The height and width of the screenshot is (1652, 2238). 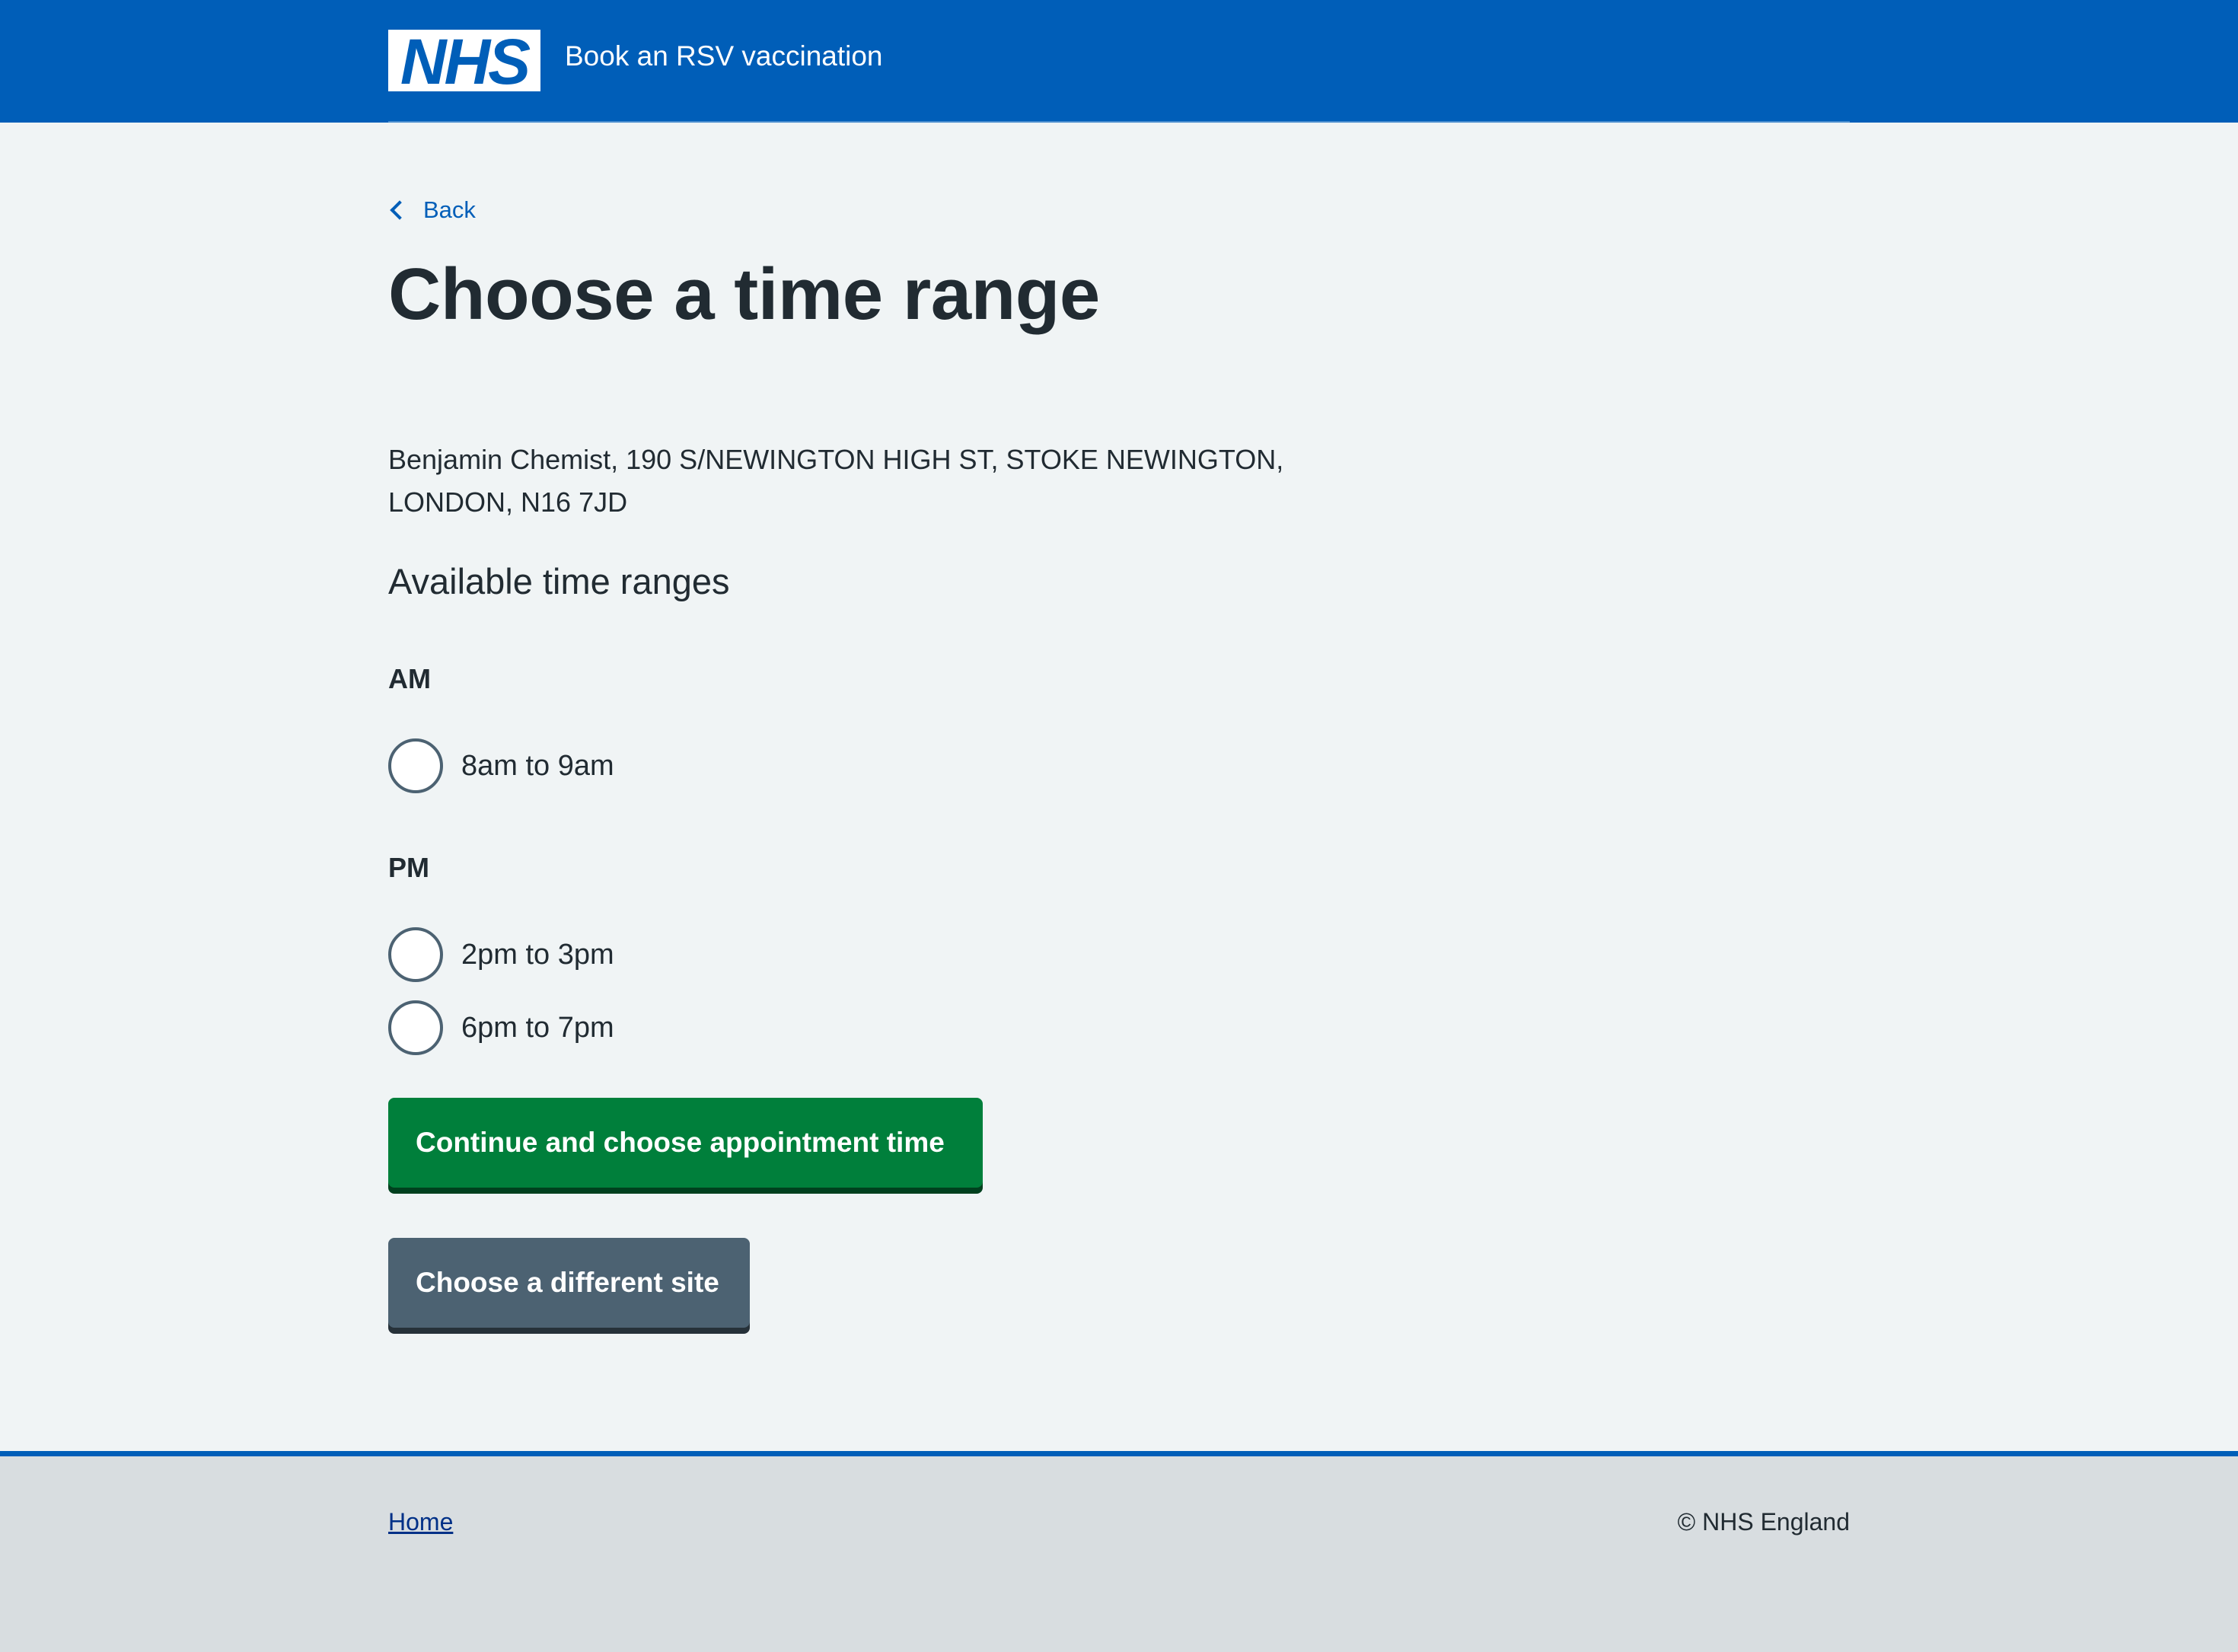 I want to click on time-ranges-legend: Available time ranges, so click(x=559, y=581).